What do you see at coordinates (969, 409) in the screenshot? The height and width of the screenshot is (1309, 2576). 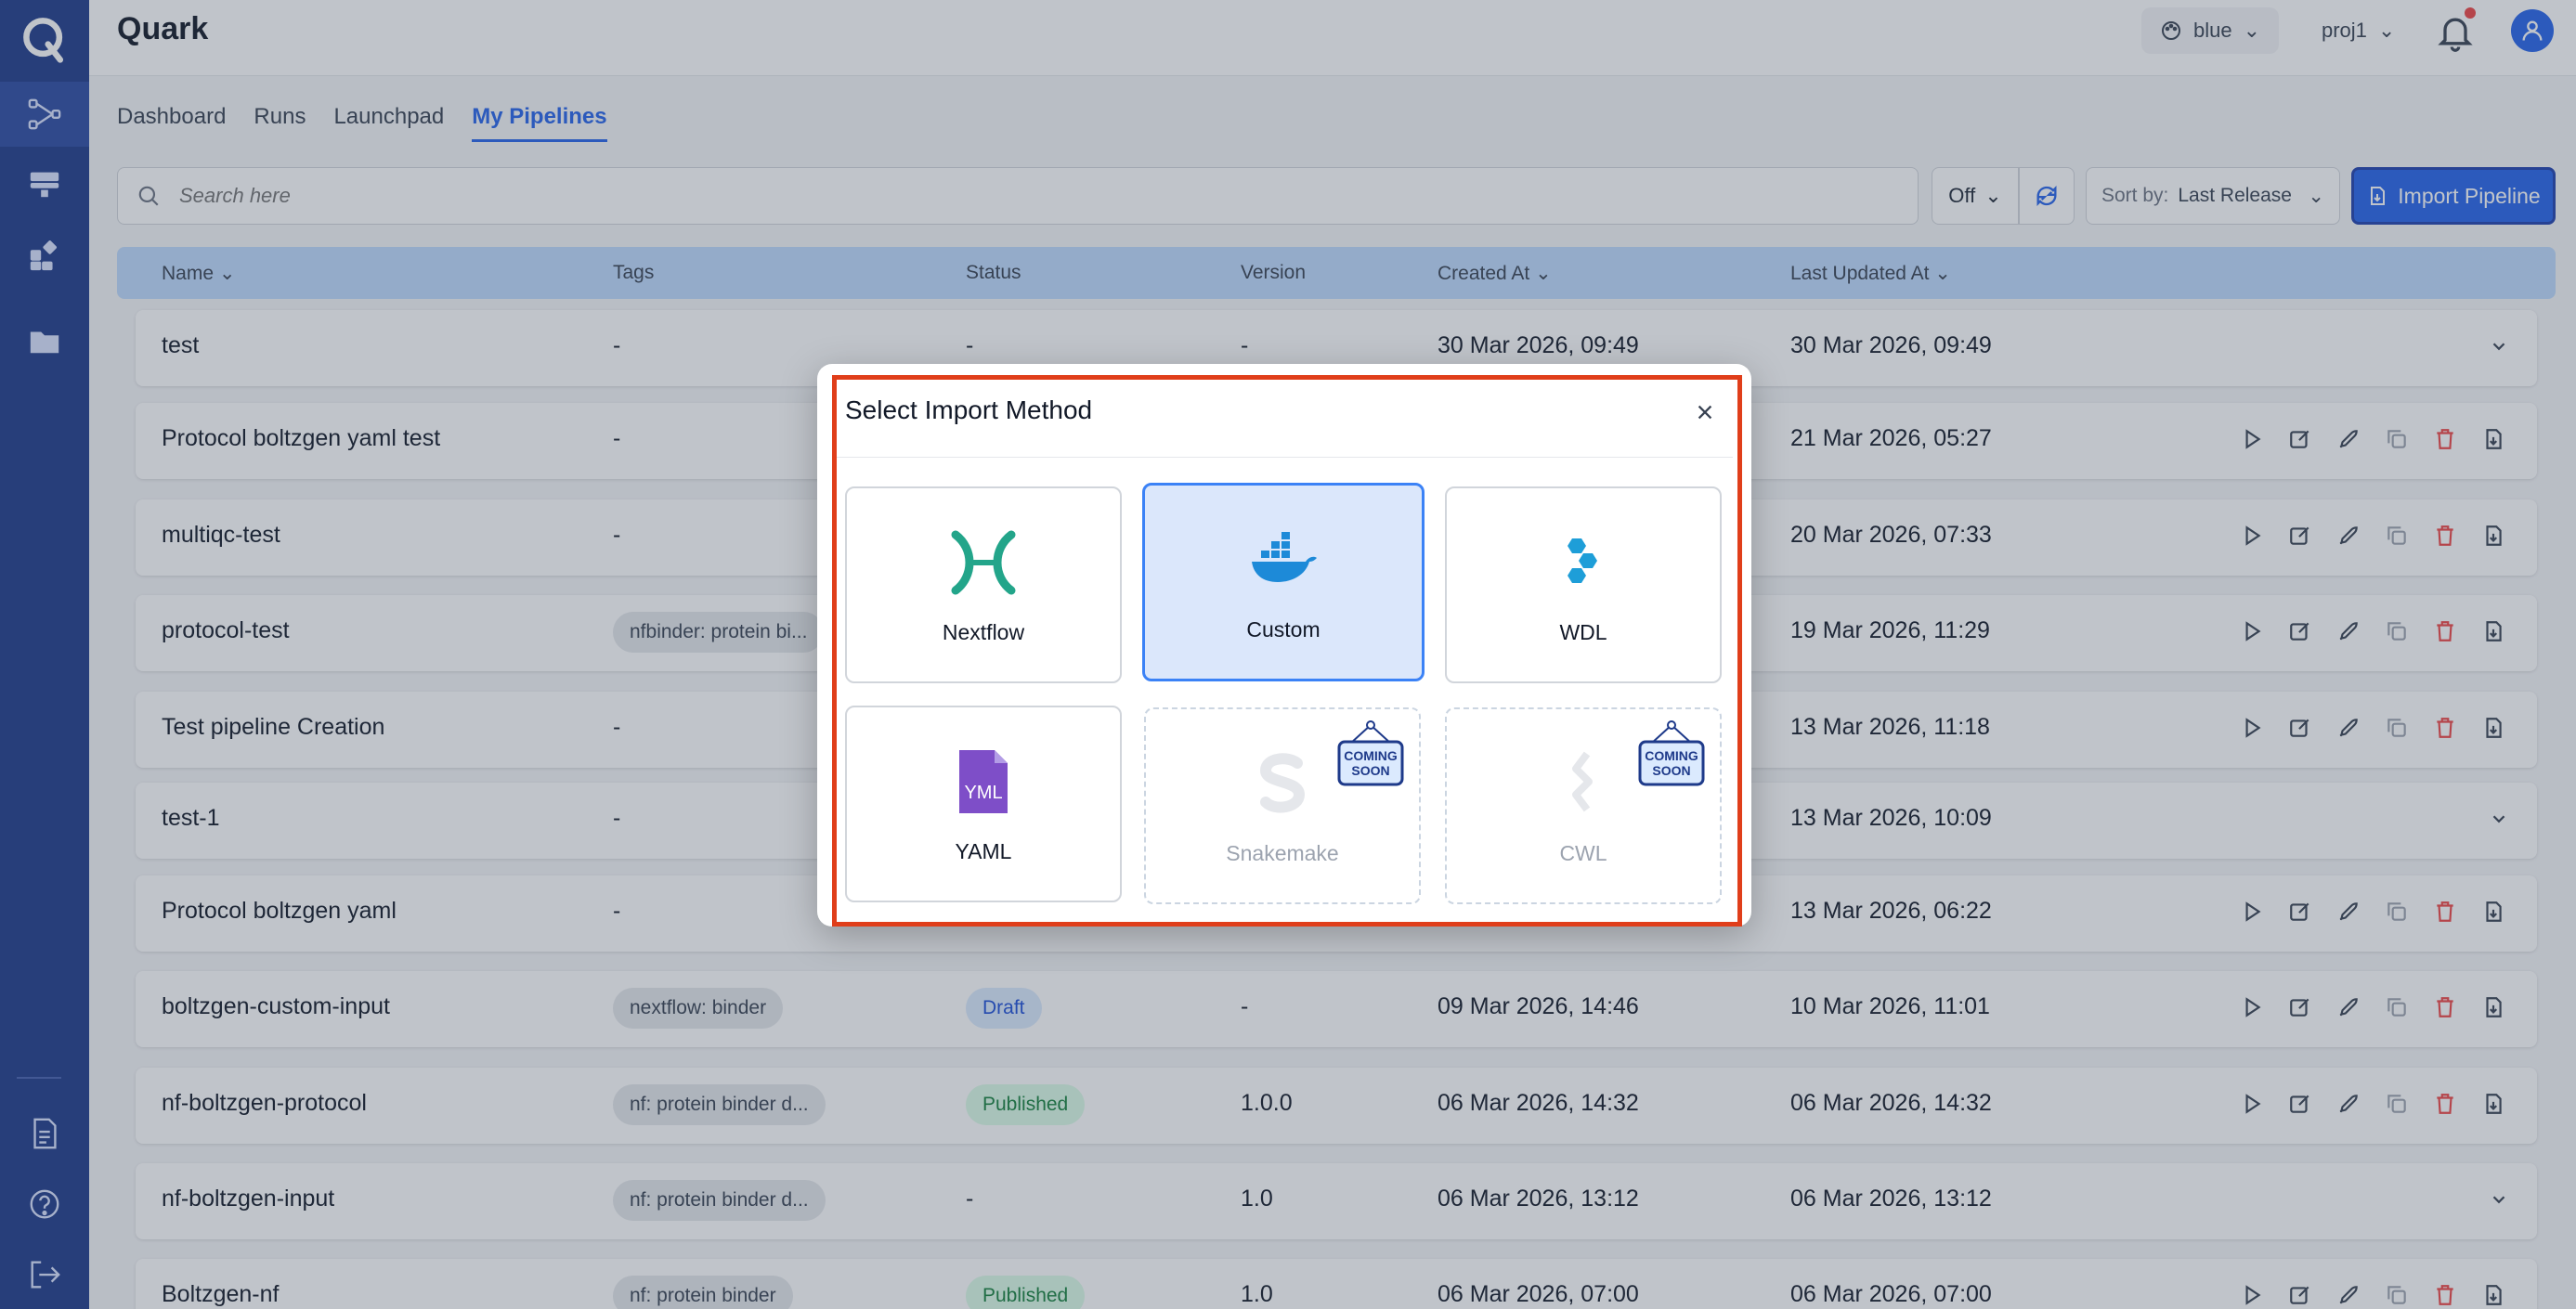 I see `modal-title: Select Import Method` at bounding box center [969, 409].